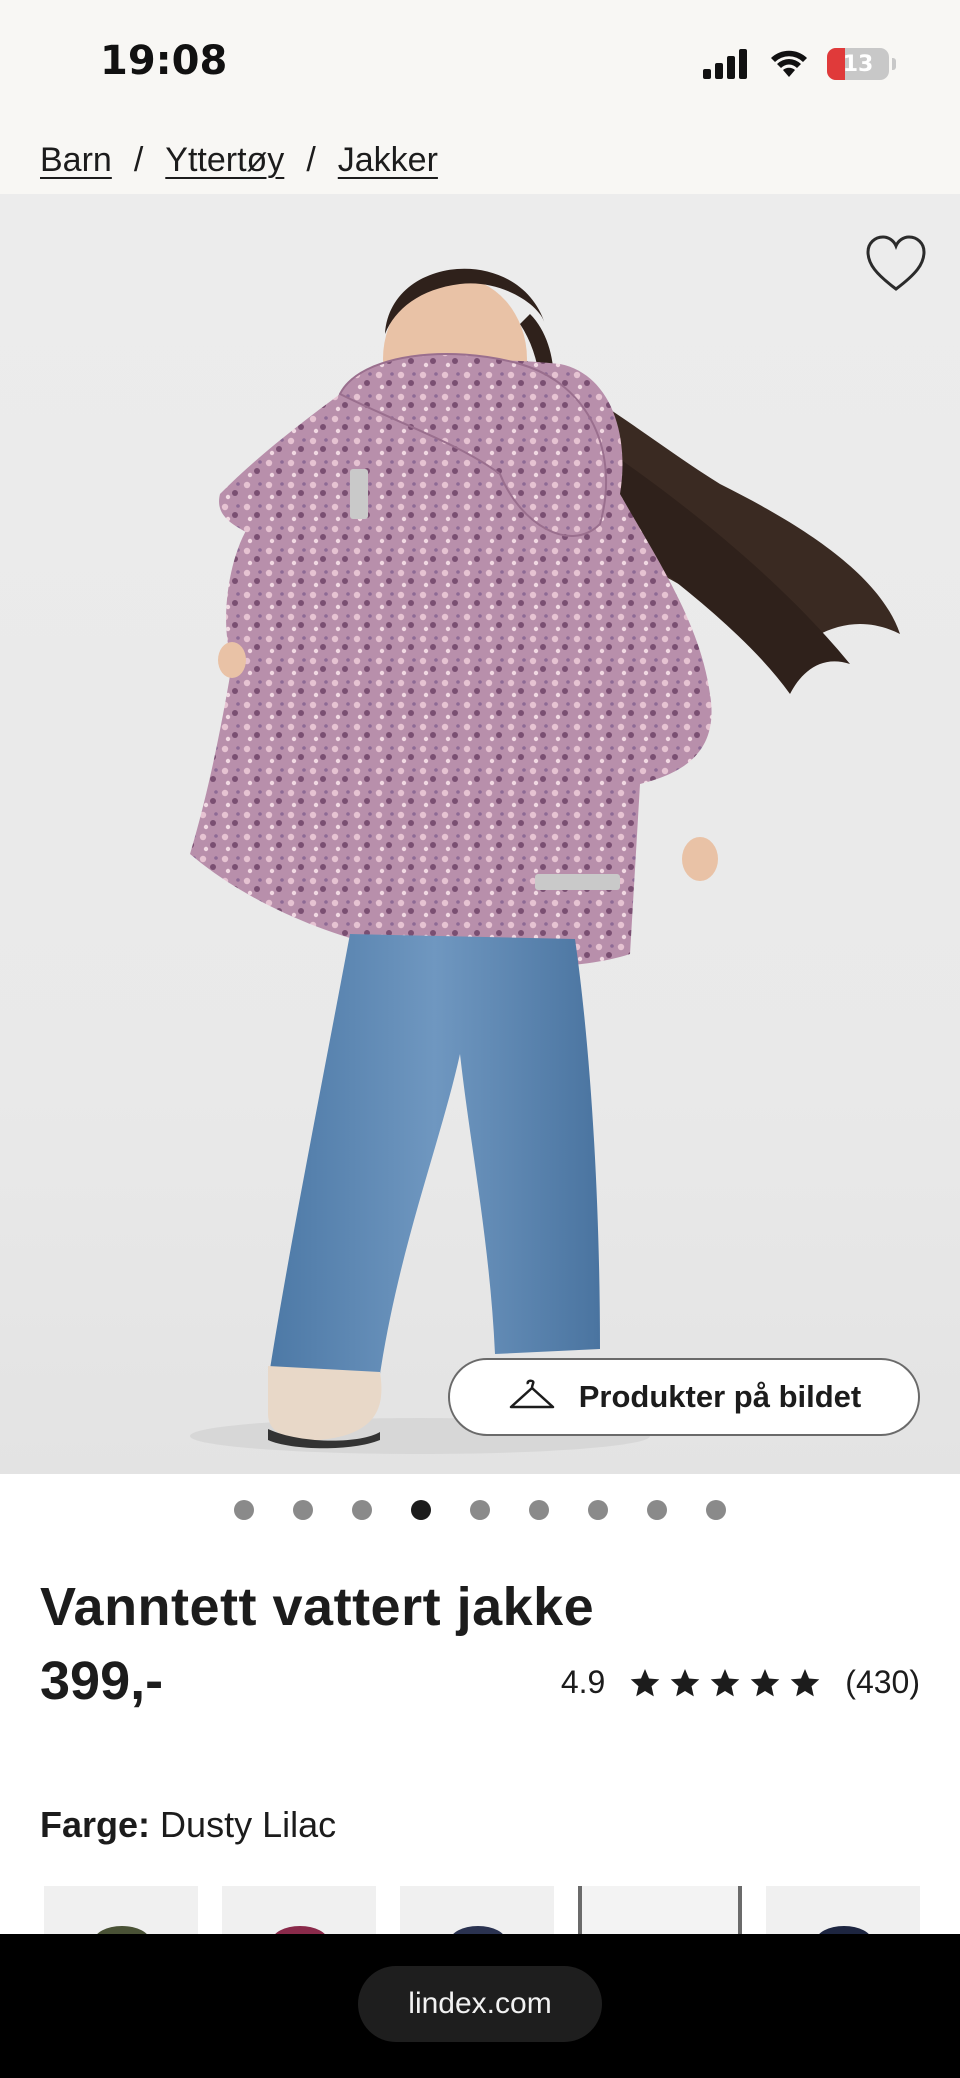 This screenshot has height=2078, width=960. Describe the element at coordinates (720, 1396) in the screenshot. I see `products-button-label: Produkter på bildet` at that location.